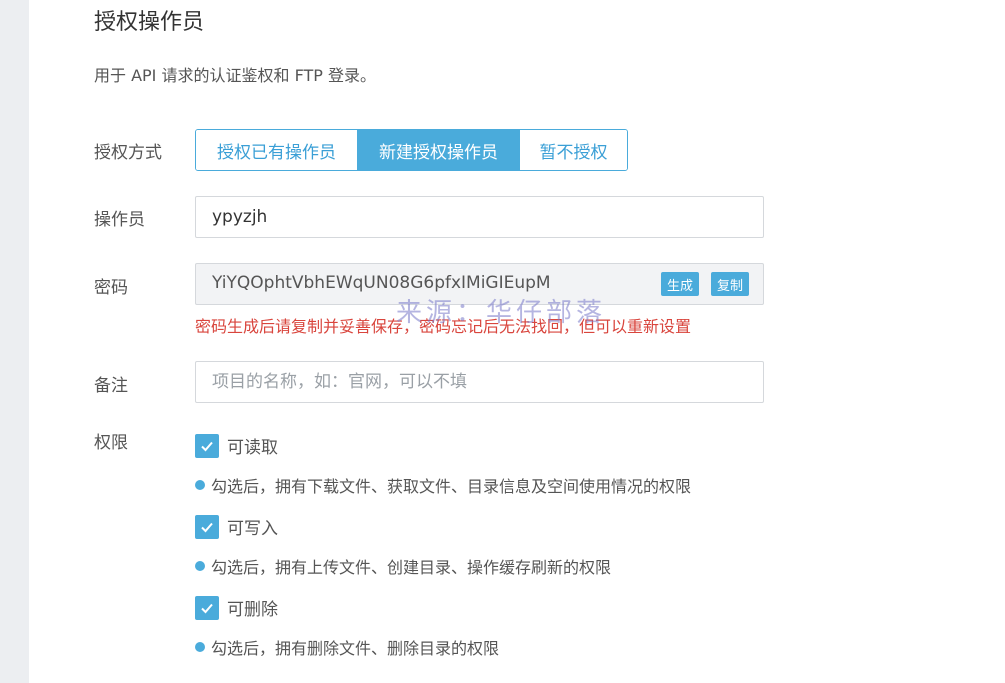  I want to click on permission-delete-desc-text: 勾选后，拥有删除文件、删除目录的权限, so click(355, 648).